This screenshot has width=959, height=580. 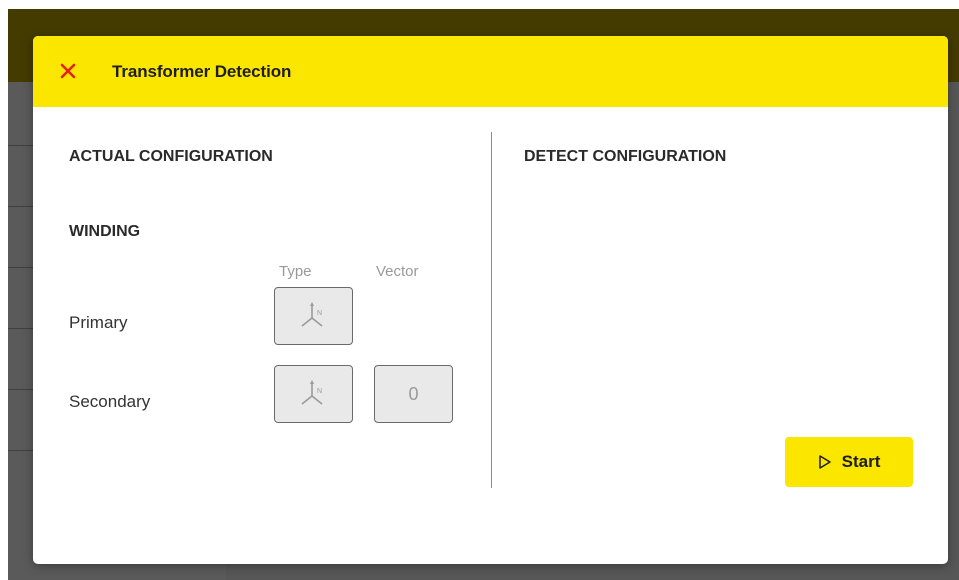 I want to click on primary-label: Primary, so click(x=98, y=322).